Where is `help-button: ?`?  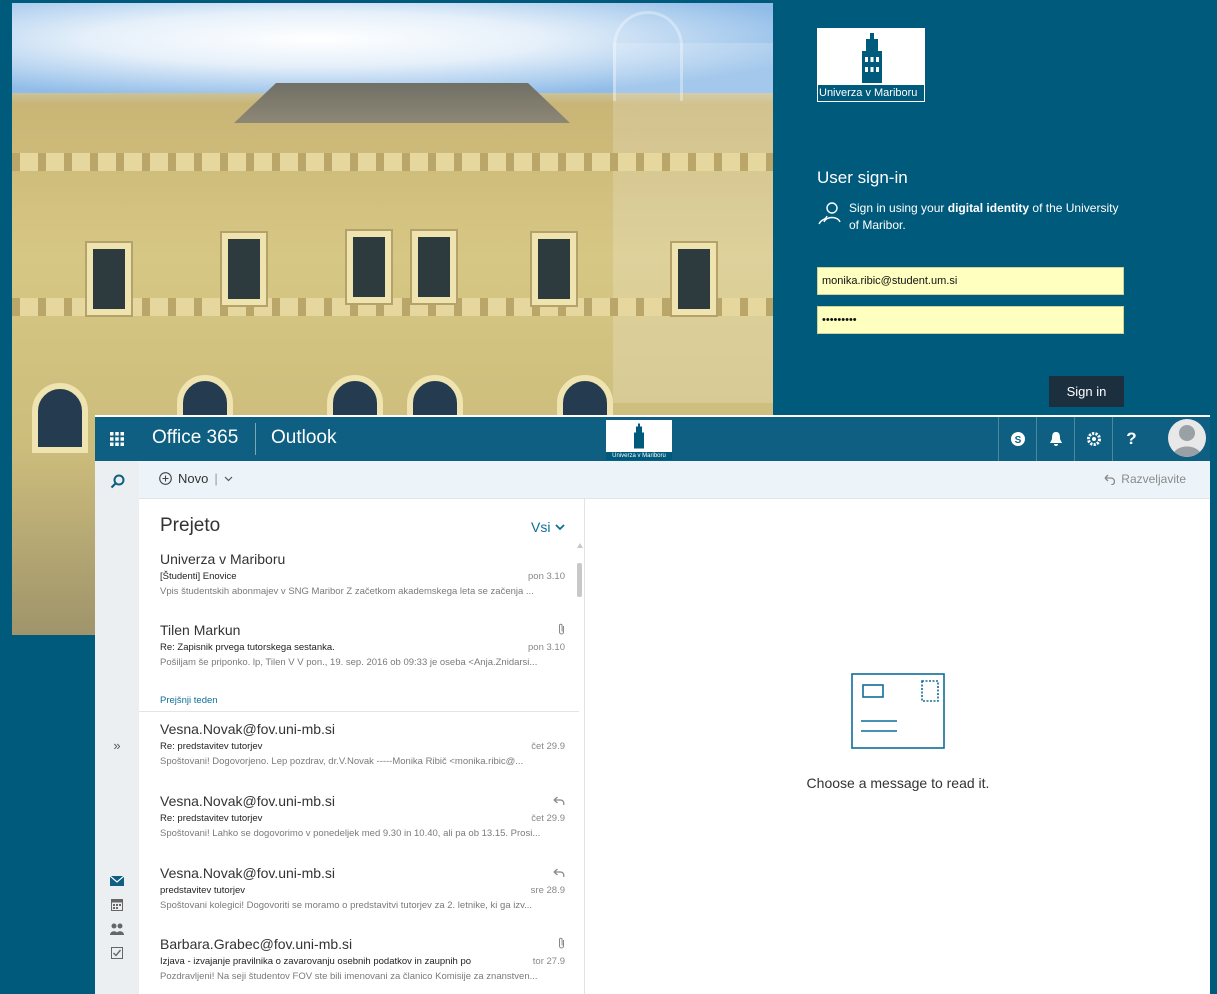 help-button: ? is located at coordinates (1131, 439).